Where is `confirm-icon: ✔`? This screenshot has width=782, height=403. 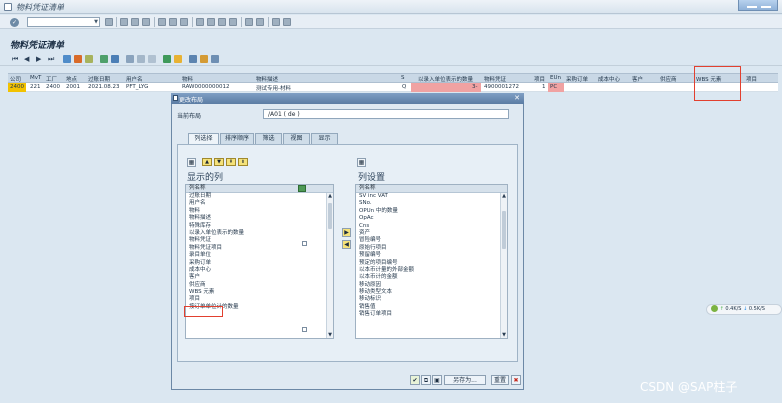 confirm-icon: ✔ is located at coordinates (415, 380).